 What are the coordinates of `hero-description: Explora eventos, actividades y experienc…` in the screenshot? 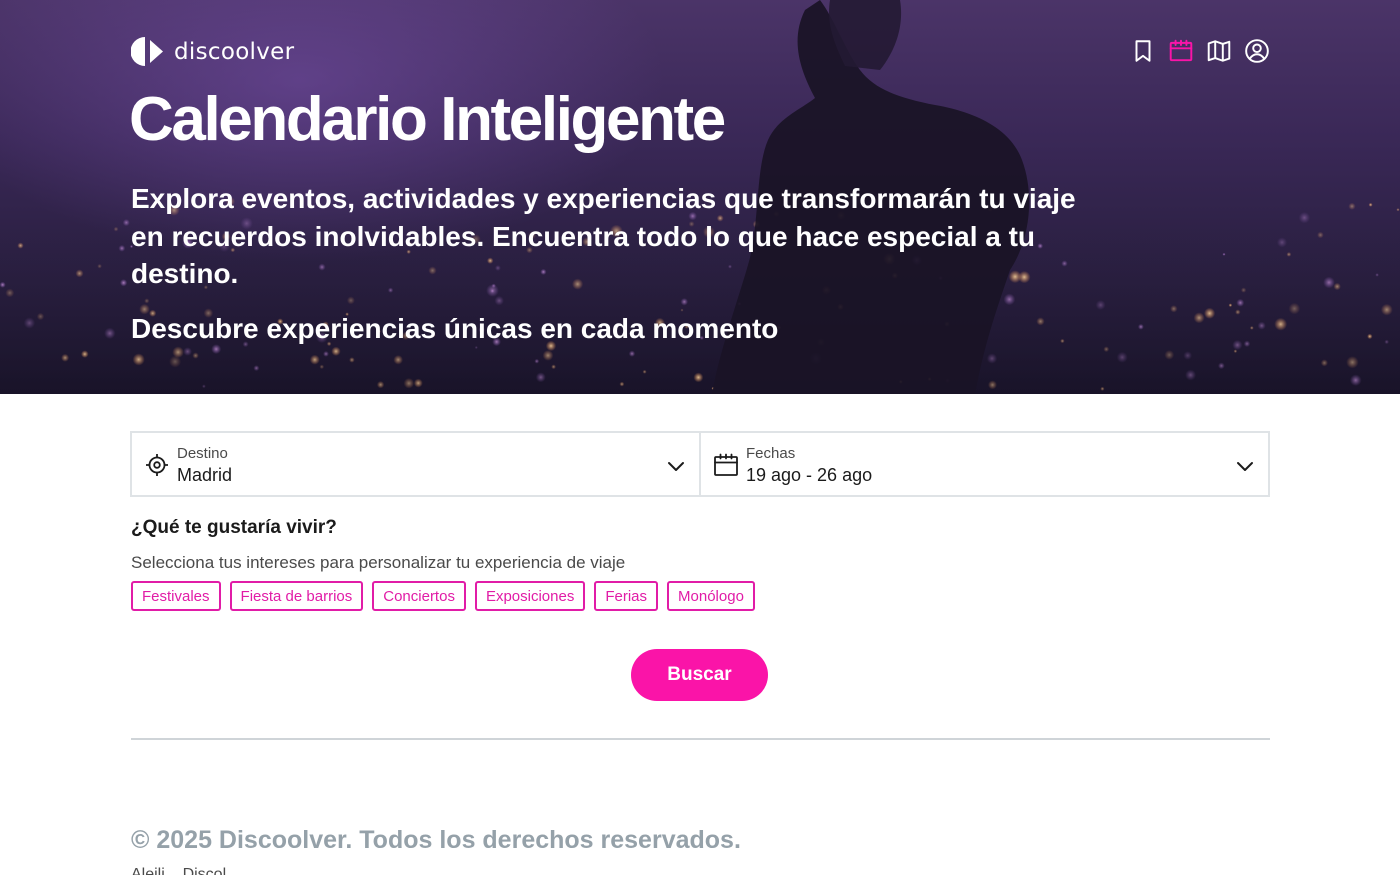 It's located at (603, 236).